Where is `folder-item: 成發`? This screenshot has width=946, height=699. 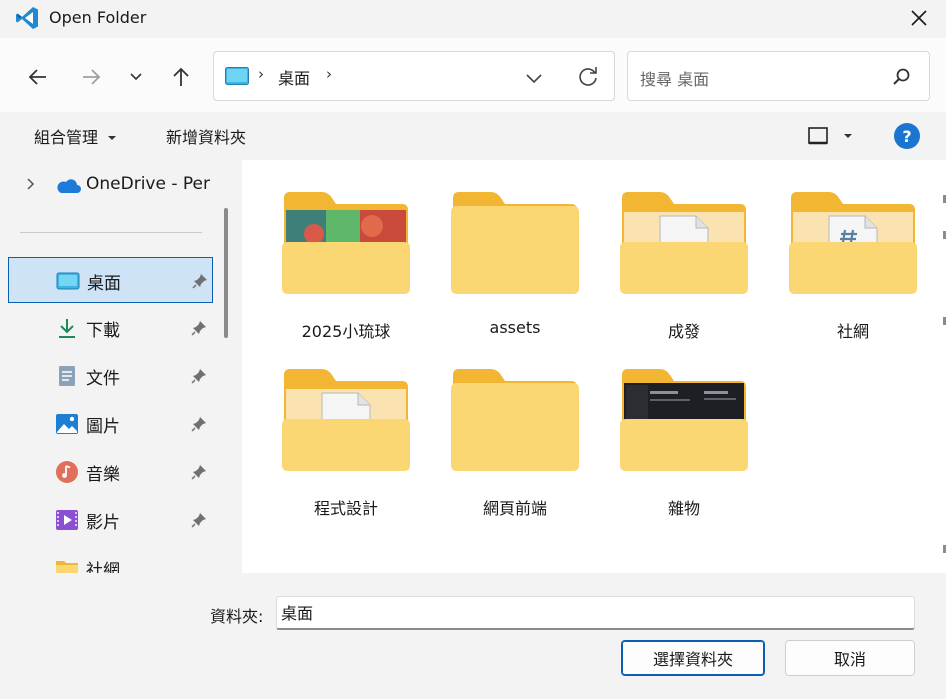
folder-item: 成發 is located at coordinates (674, 250).